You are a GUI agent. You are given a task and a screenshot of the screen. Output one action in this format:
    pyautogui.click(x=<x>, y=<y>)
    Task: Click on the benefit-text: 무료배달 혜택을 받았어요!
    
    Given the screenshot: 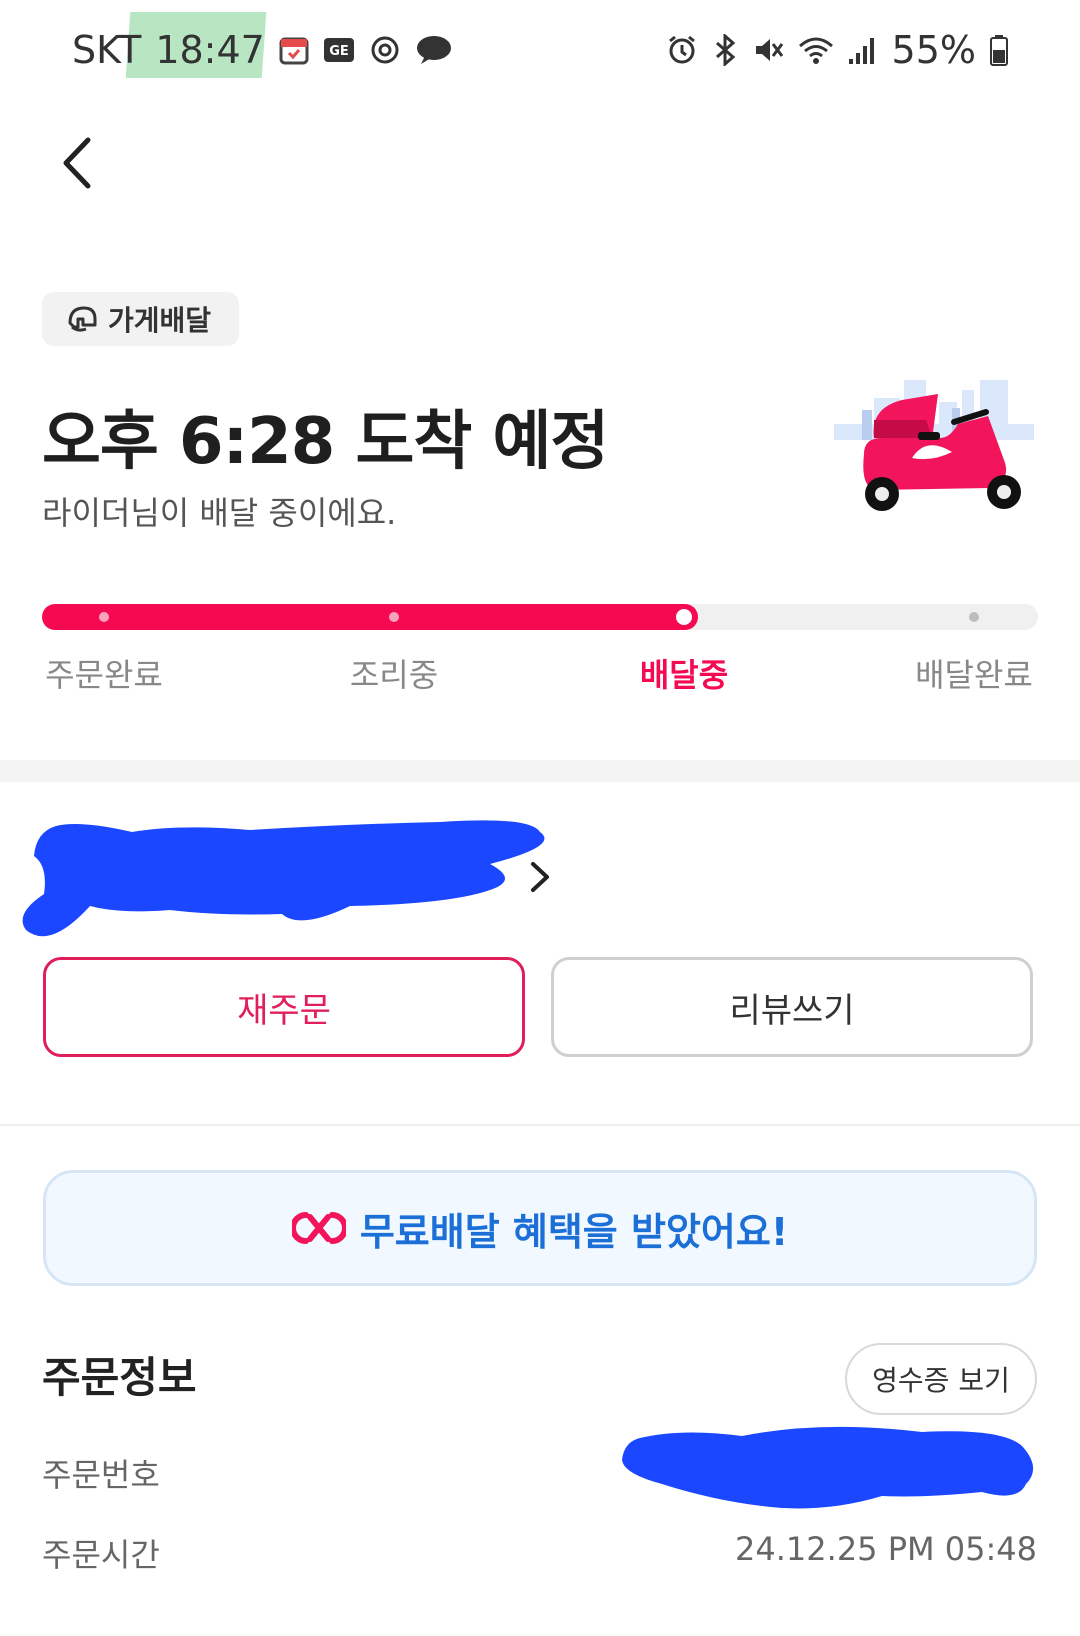 What is the action you would take?
    pyautogui.click(x=574, y=1231)
    